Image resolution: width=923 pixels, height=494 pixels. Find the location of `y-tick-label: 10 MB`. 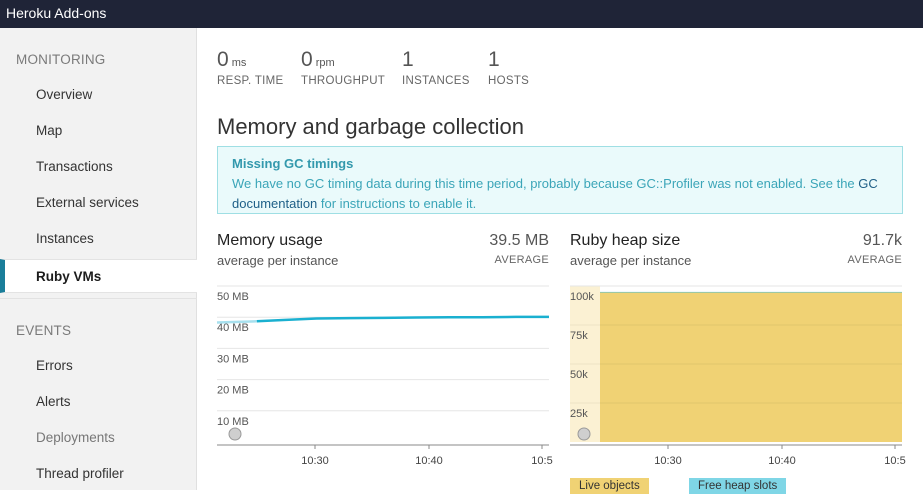

y-tick-label: 10 MB is located at coordinates (233, 422).